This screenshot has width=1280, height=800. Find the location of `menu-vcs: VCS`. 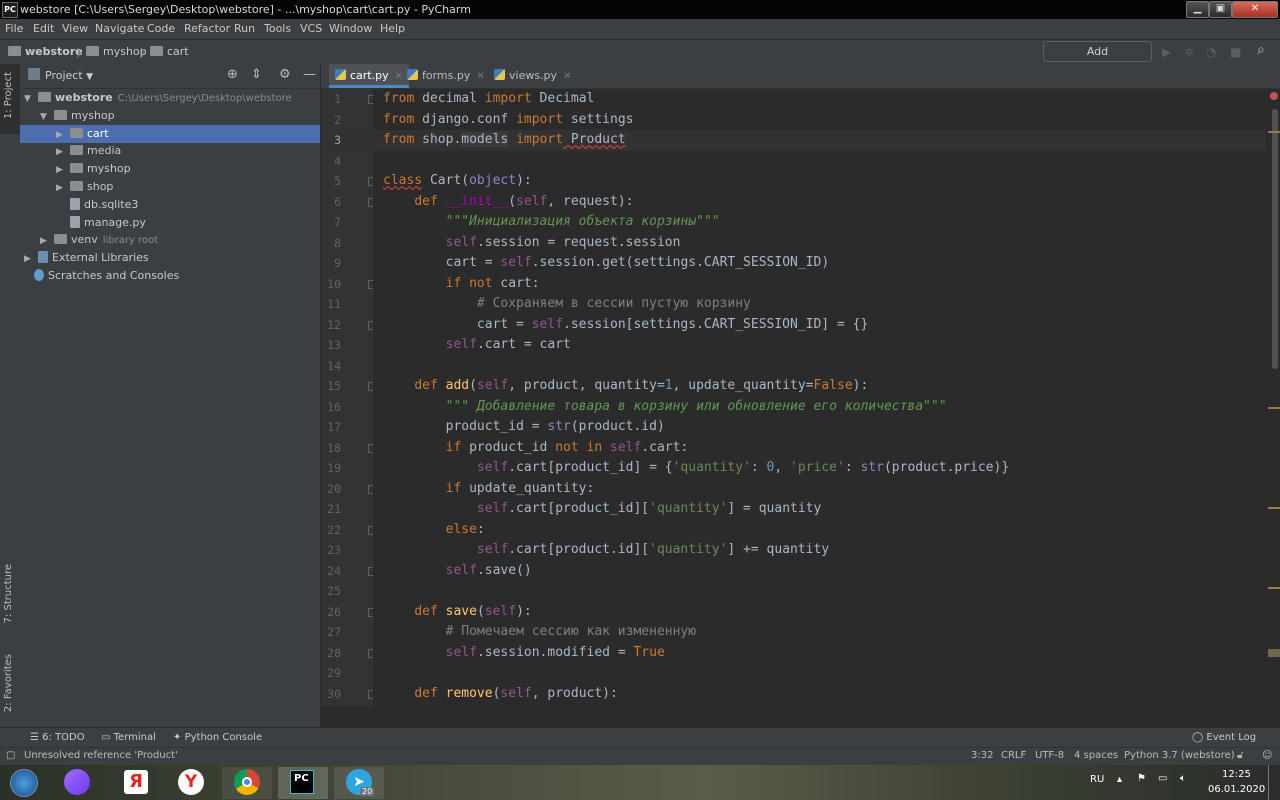

menu-vcs: VCS is located at coordinates (311, 28).